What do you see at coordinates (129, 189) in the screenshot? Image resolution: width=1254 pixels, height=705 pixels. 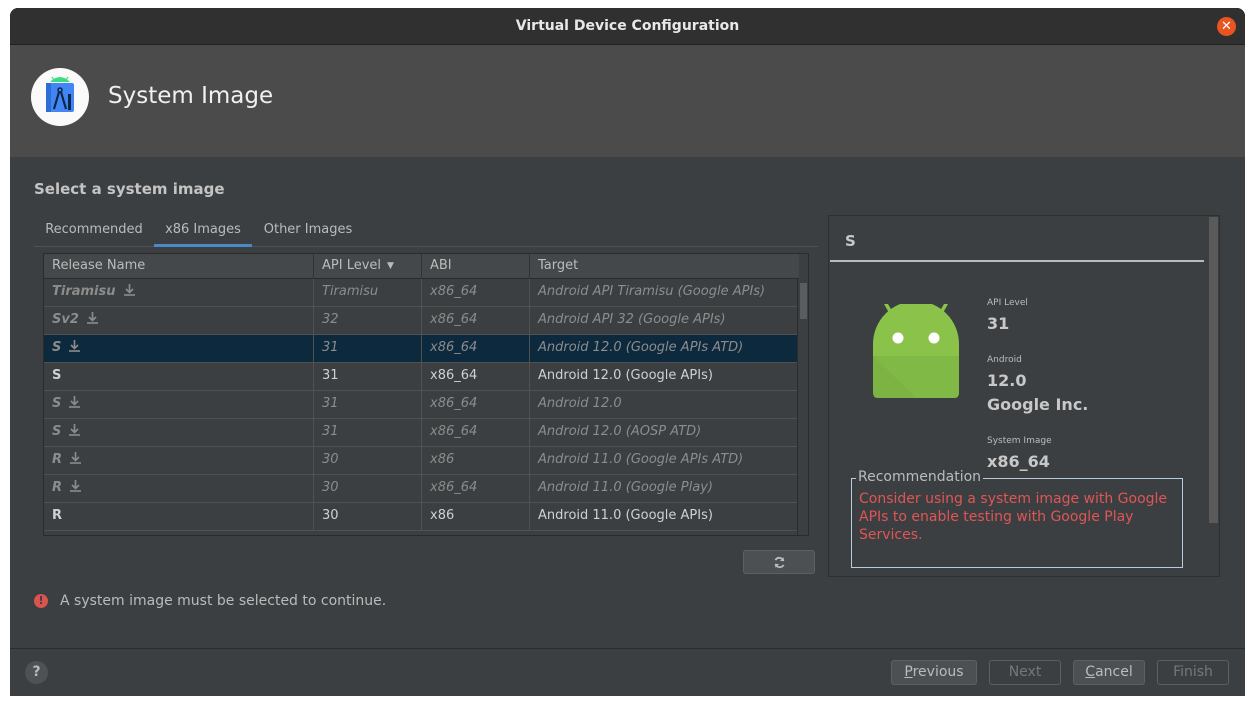 I see `section-title: Select a system image` at bounding box center [129, 189].